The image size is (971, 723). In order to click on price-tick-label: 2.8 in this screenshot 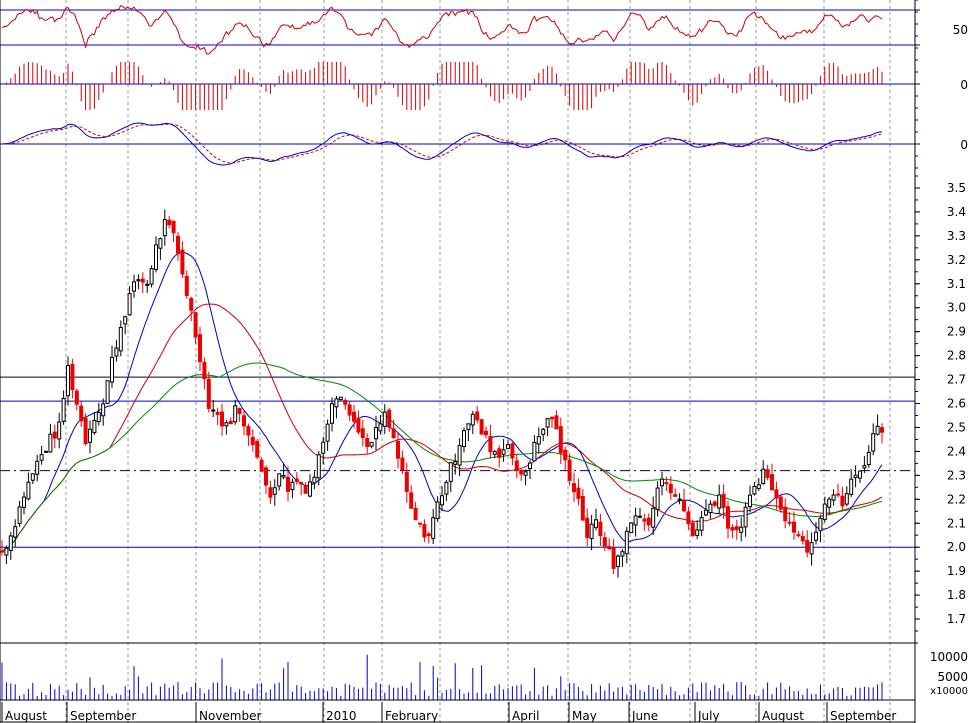, I will do `click(956, 356)`.